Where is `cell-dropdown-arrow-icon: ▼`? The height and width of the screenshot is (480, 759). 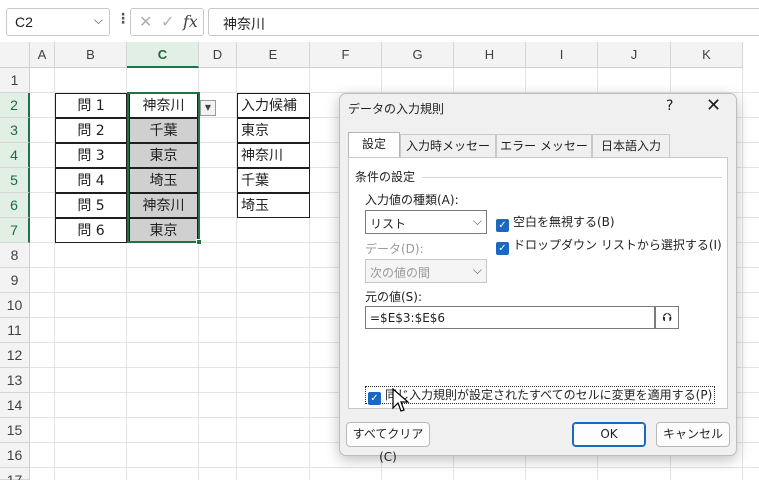
cell-dropdown-arrow-icon: ▼ is located at coordinates (208, 108).